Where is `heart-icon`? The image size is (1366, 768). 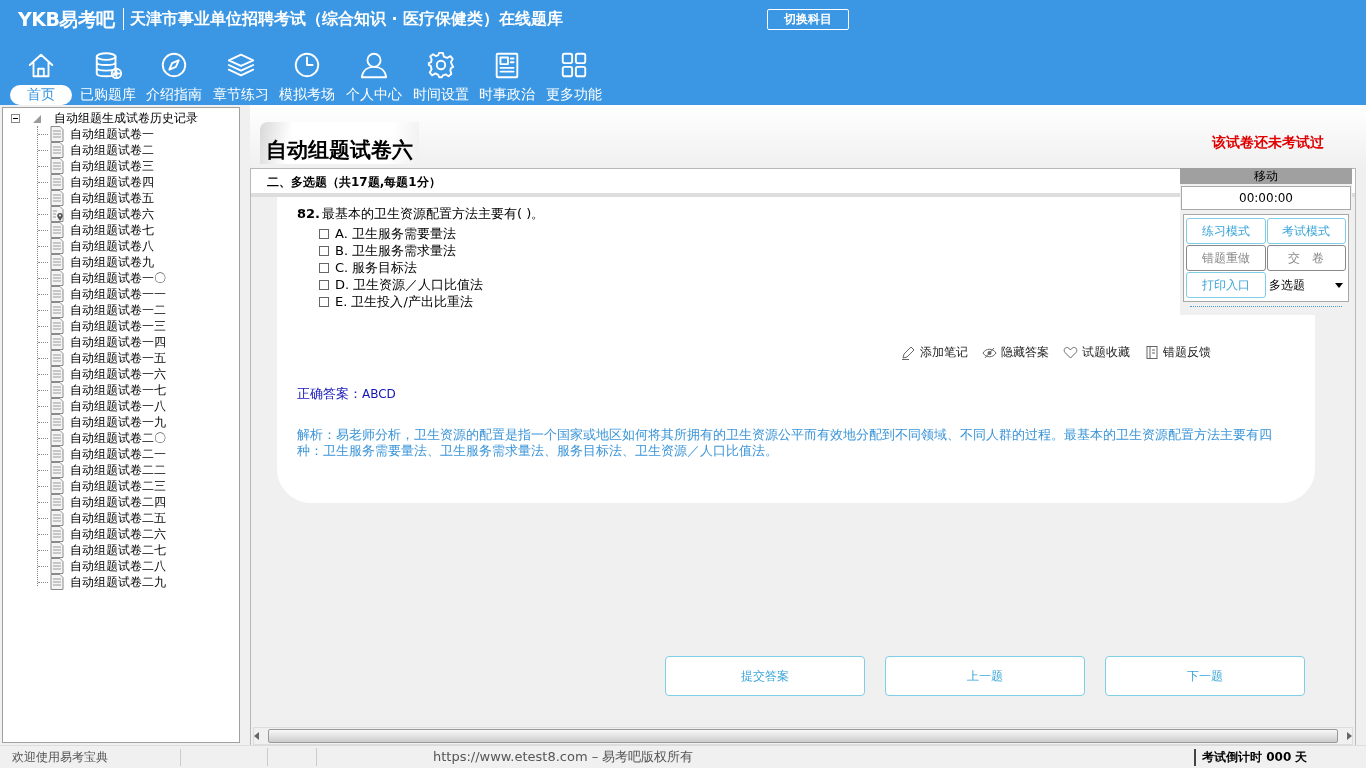 heart-icon is located at coordinates (1070, 352).